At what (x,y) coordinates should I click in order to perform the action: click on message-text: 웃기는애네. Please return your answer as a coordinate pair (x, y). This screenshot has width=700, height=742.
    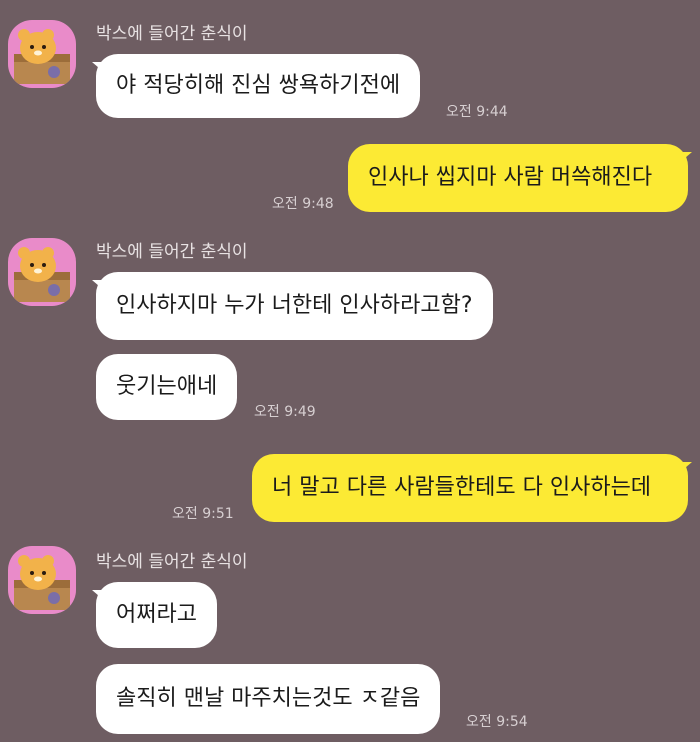
    Looking at the image, I should click on (167, 386).